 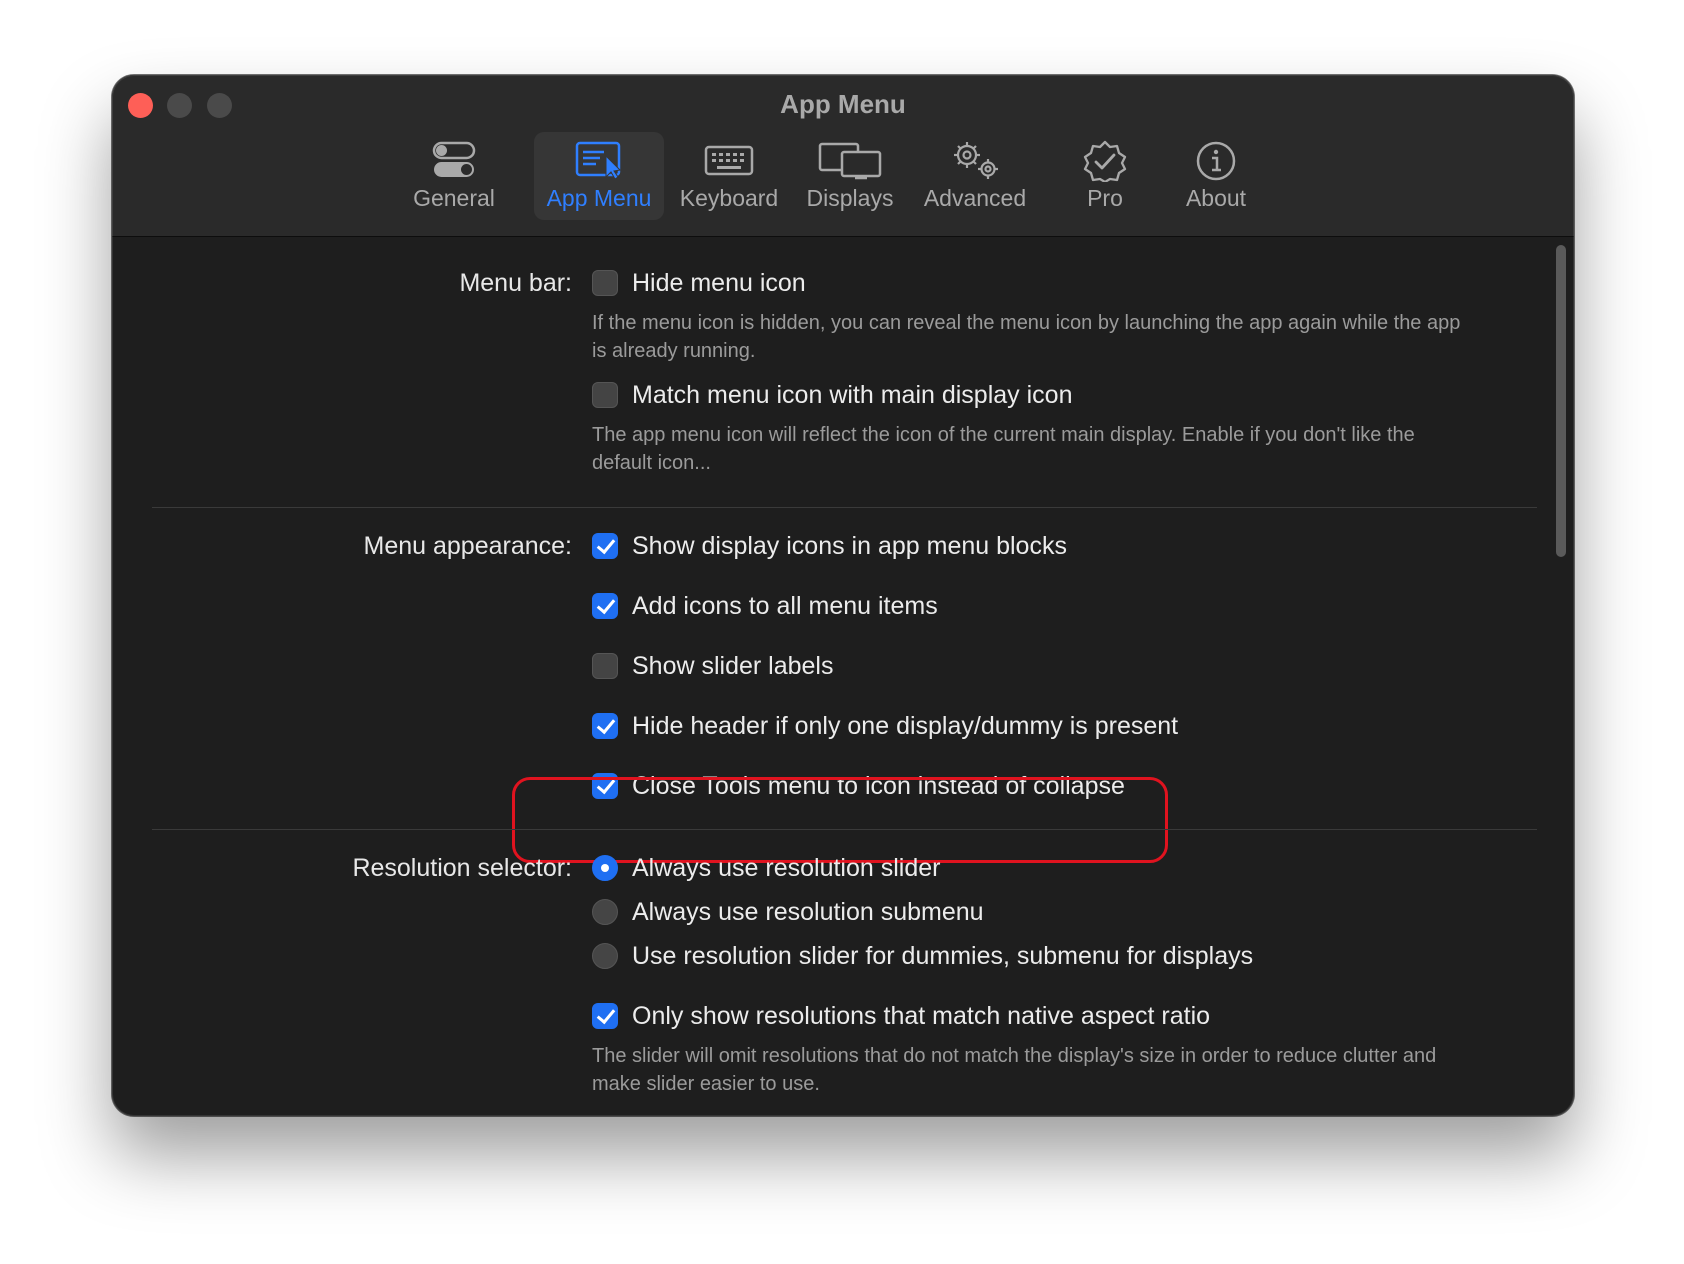 I want to click on verified-badge-icon, so click(x=1105, y=161).